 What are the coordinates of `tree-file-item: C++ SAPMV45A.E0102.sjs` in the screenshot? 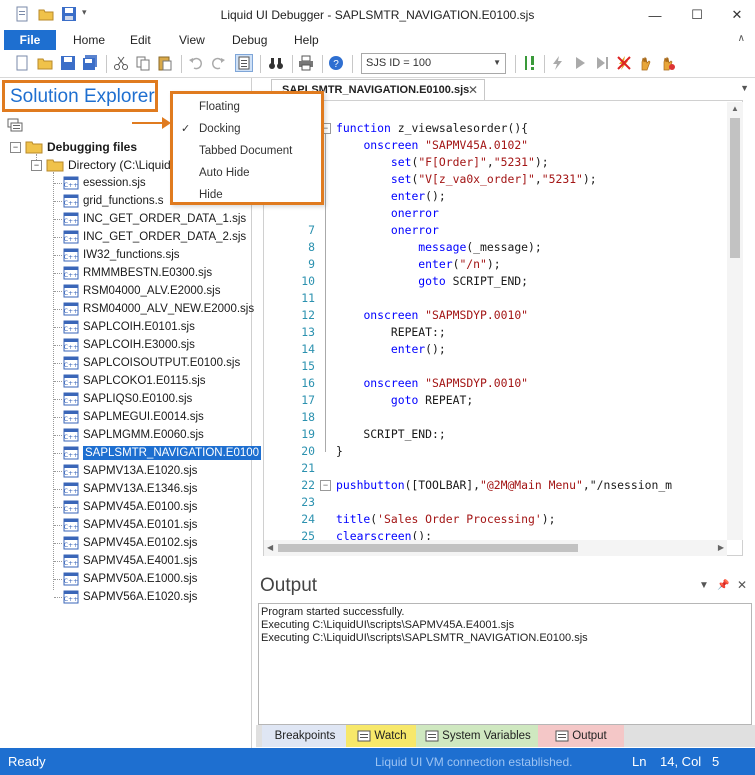 It's located at (125, 543).